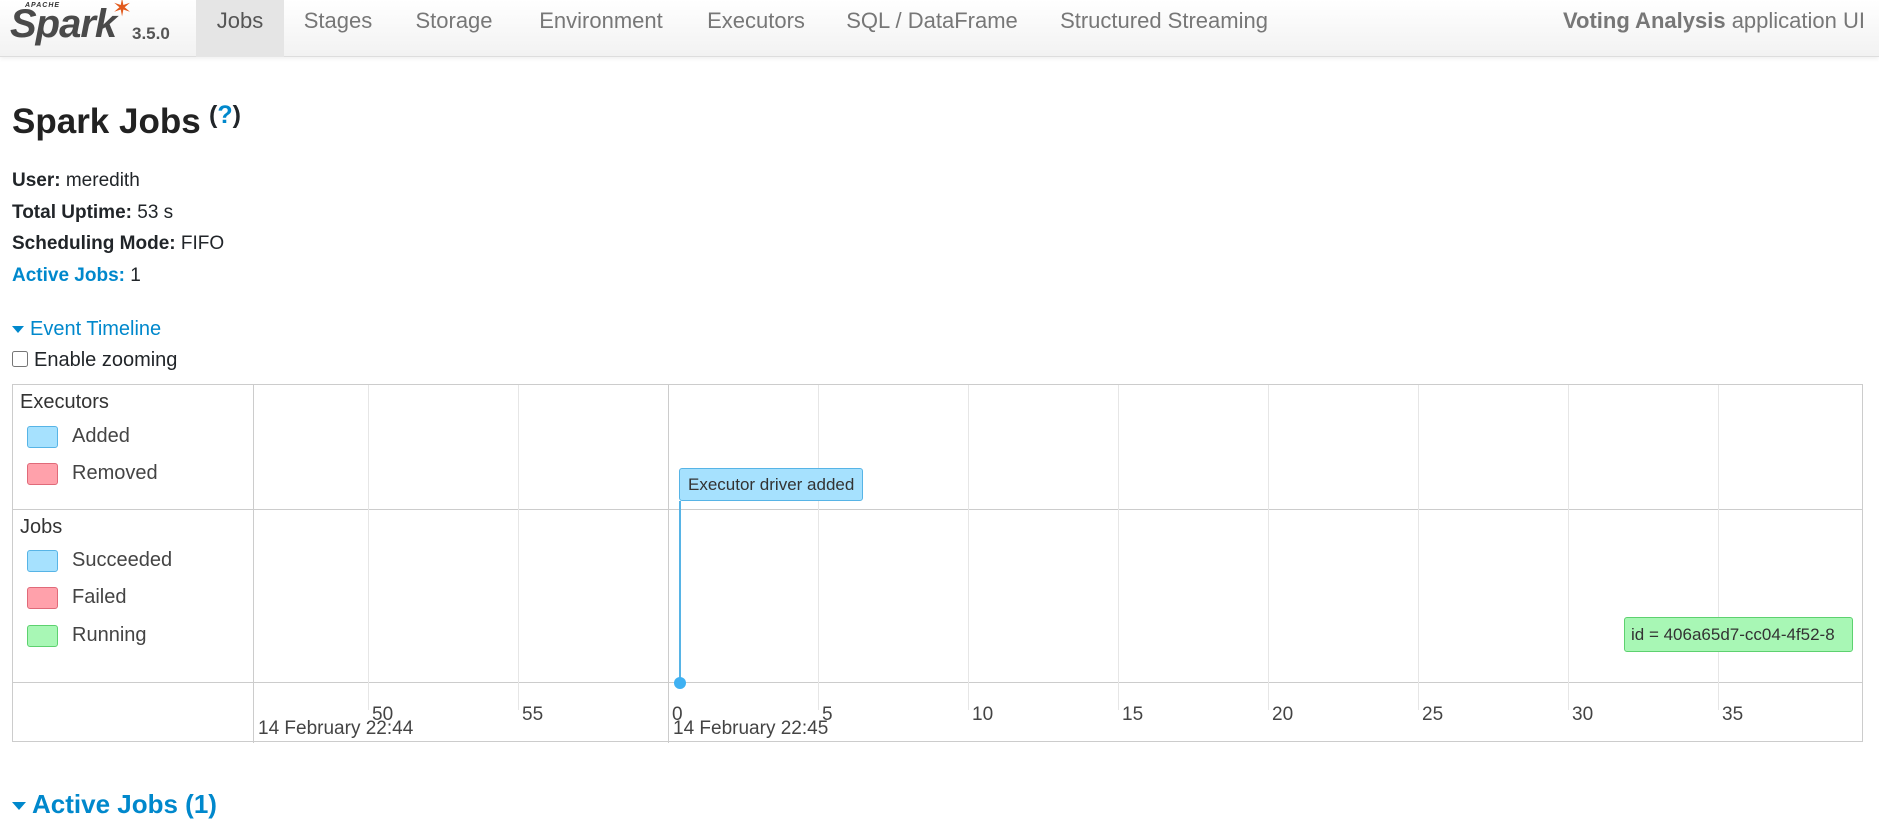  I want to click on legend-succeeded-label: Succeeded, so click(122, 560).